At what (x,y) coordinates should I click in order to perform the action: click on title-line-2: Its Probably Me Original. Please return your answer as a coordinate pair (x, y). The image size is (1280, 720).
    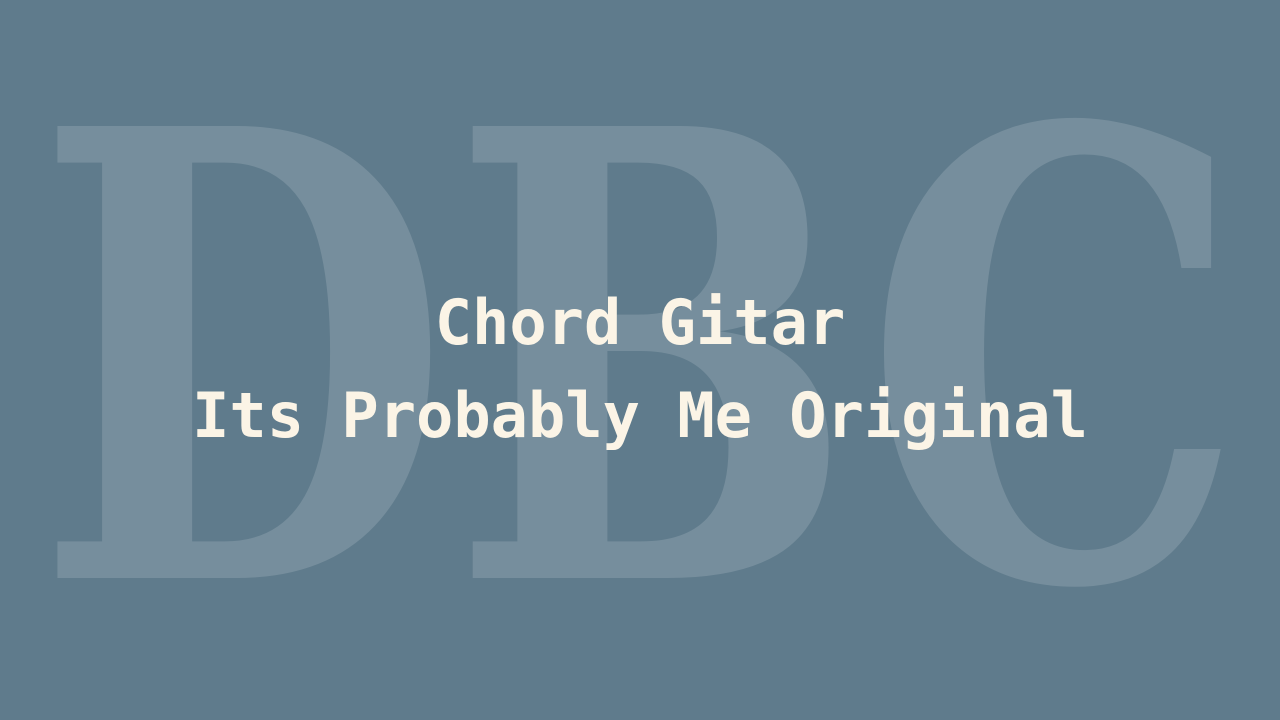
    Looking at the image, I should click on (640, 415).